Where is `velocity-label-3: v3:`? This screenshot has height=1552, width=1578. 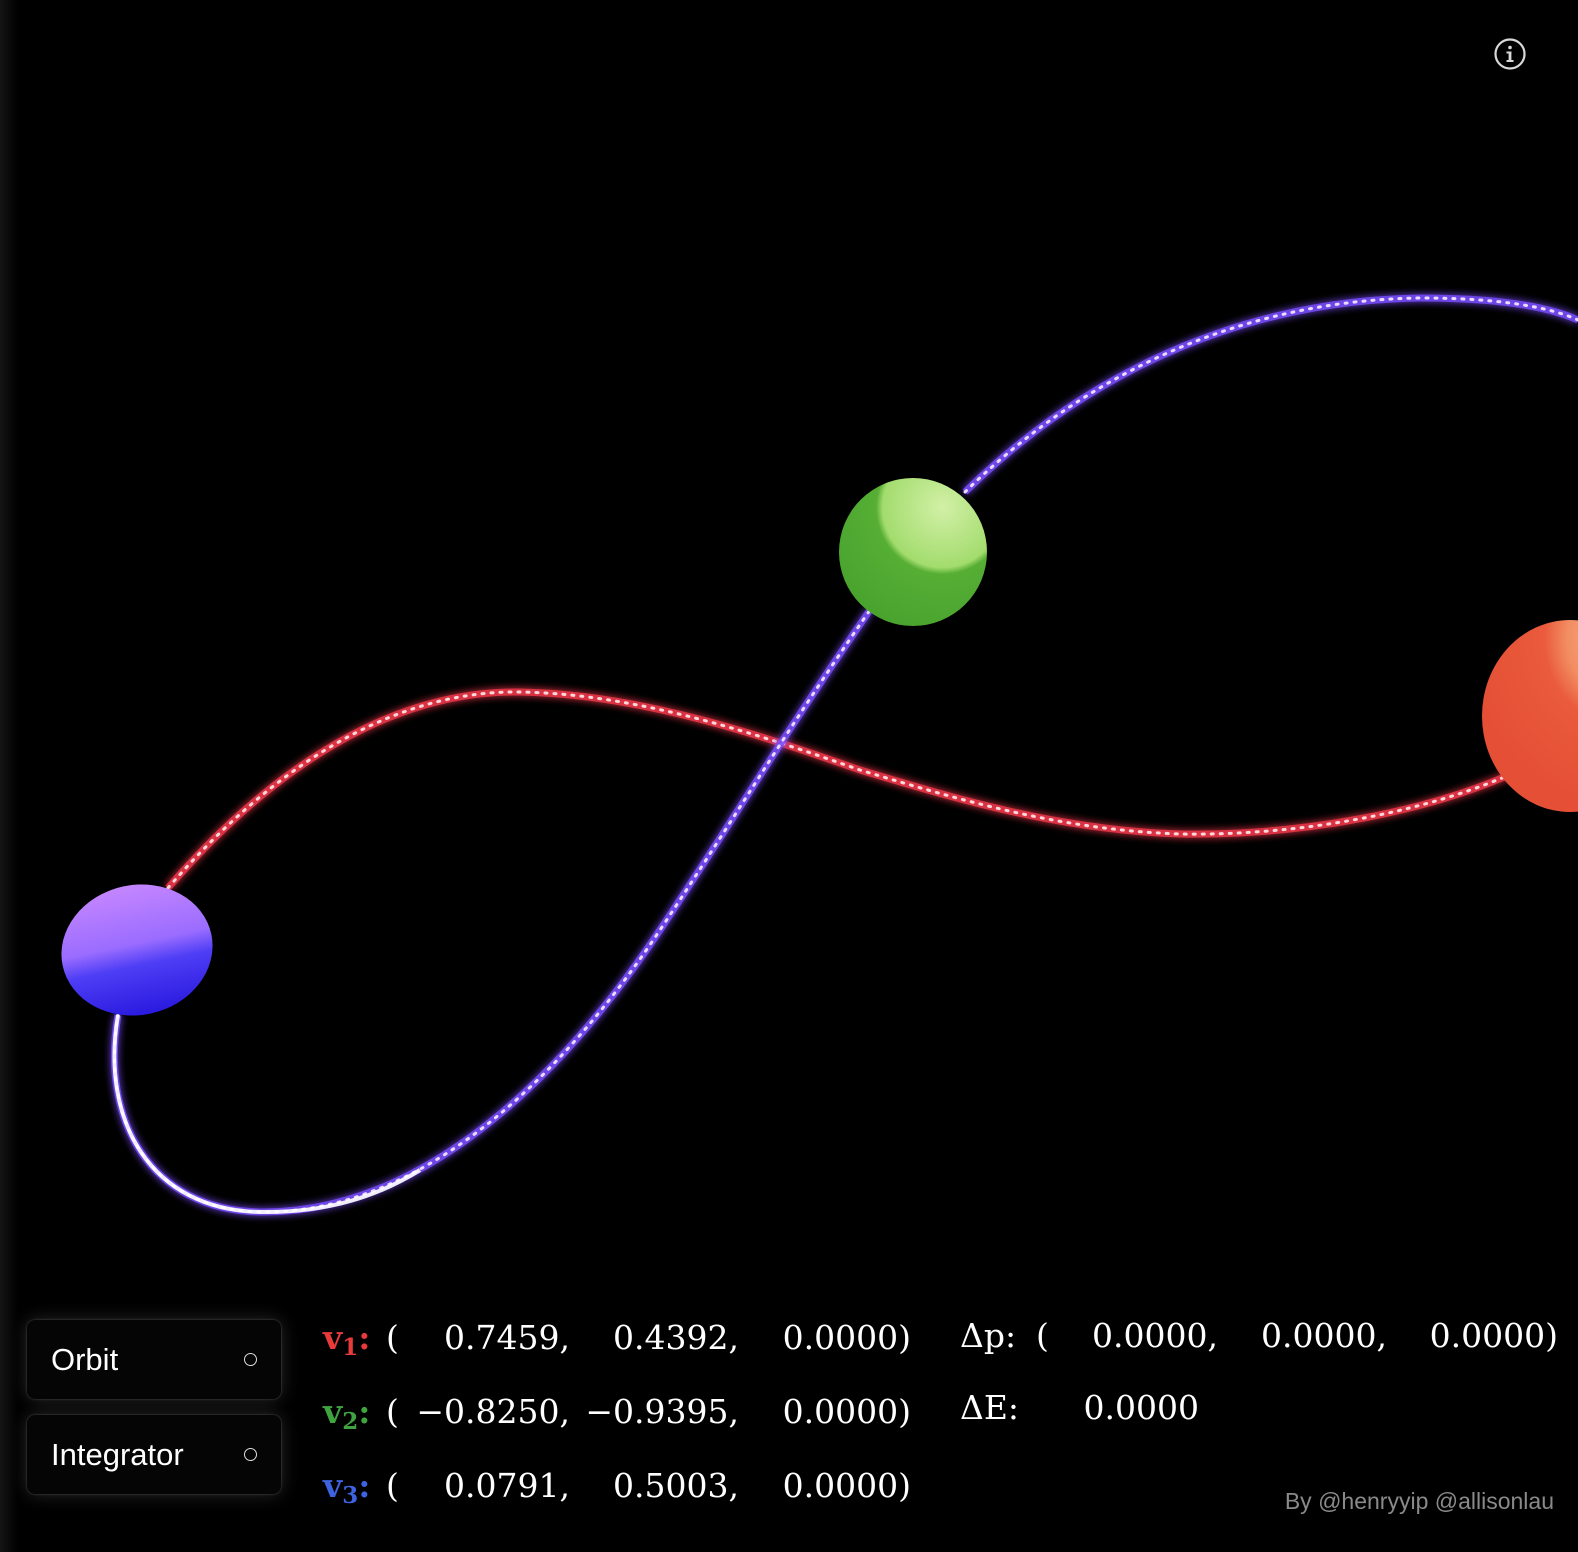
velocity-label-3: v3: is located at coordinates (347, 1487).